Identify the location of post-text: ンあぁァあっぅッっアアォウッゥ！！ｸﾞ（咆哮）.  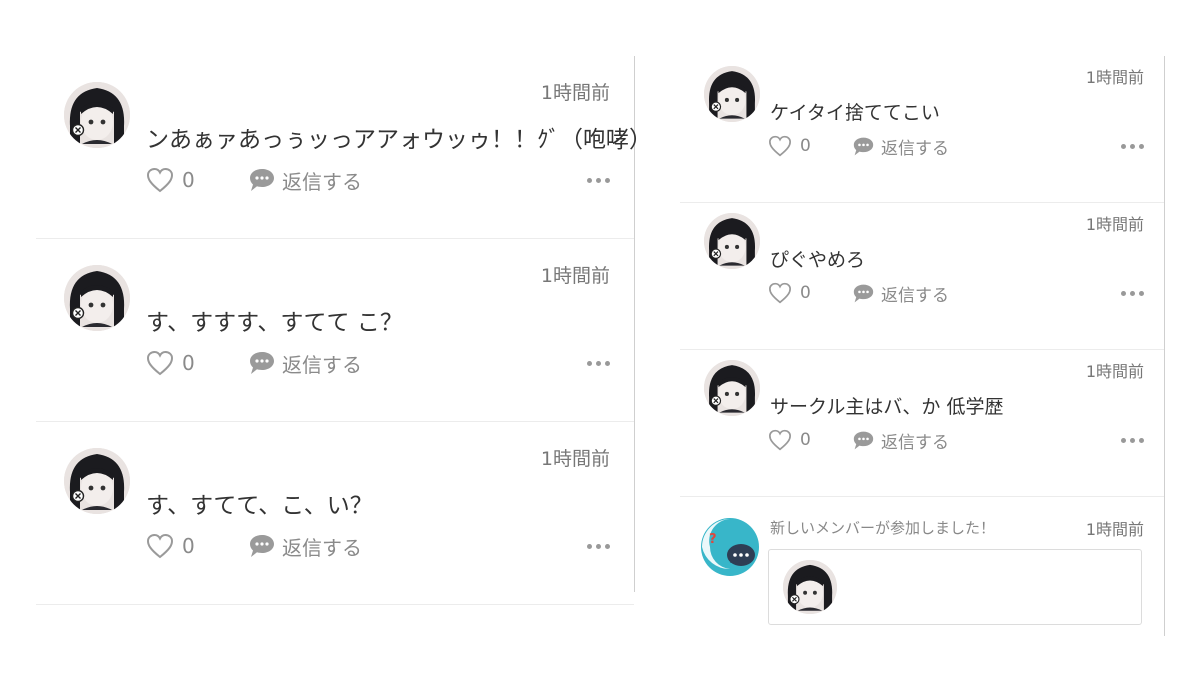
(399, 140).